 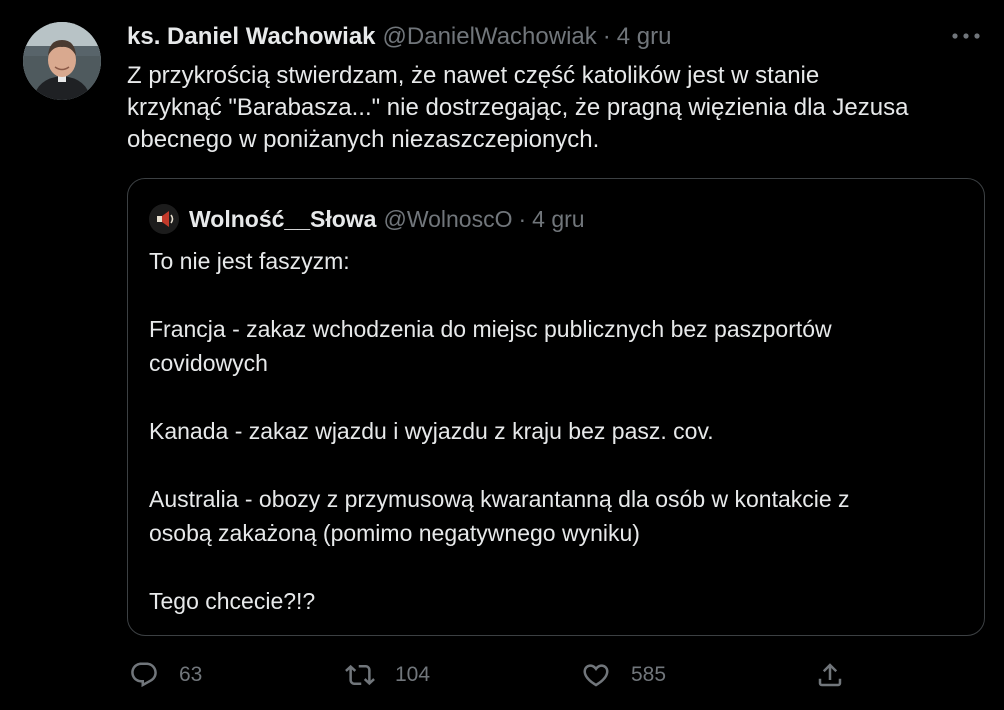 What do you see at coordinates (490, 37) in the screenshot?
I see `author-handle: @DanielWachowiak` at bounding box center [490, 37].